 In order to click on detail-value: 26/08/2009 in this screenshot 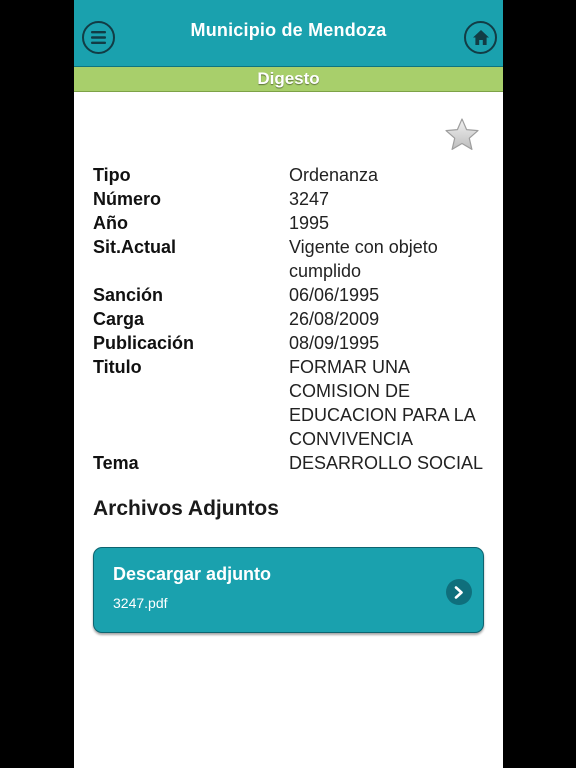, I will do `click(334, 319)`.